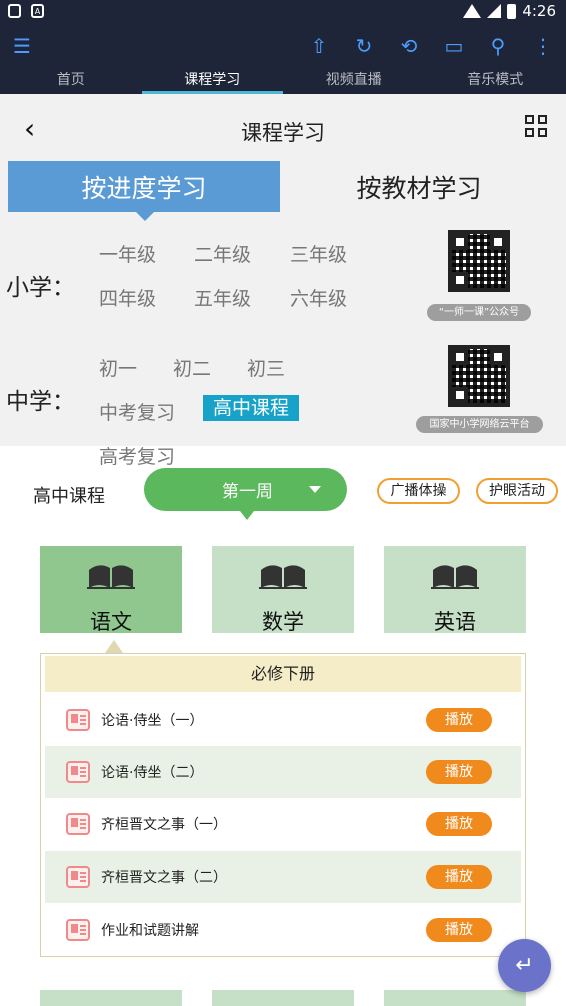 The width and height of the screenshot is (566, 1006). Describe the element at coordinates (137, 455) in the screenshot. I see `grade-button: 高考复习` at that location.